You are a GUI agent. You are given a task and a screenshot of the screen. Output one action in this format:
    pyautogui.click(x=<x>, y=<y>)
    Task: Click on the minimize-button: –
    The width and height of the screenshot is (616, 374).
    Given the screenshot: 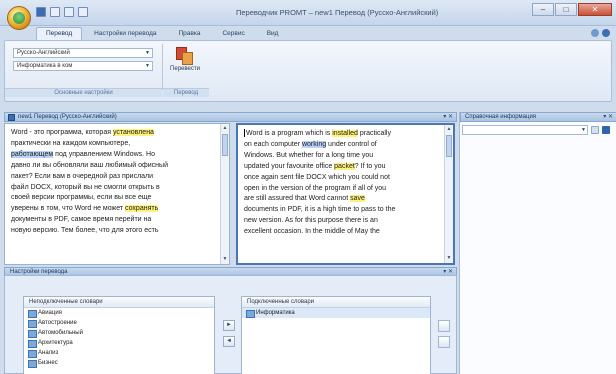 What is the action you would take?
    pyautogui.click(x=543, y=9)
    